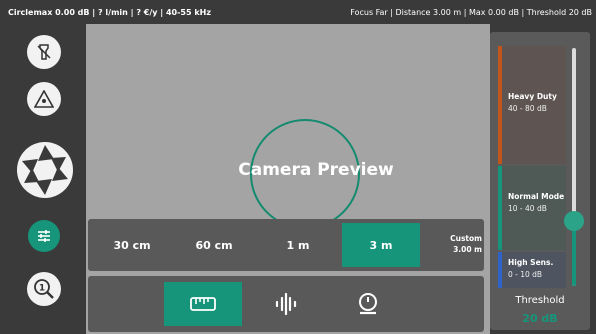 This screenshot has width=596, height=334. Describe the element at coordinates (132, 245) in the screenshot. I see `distance-option-30cm: 30 cm` at that location.